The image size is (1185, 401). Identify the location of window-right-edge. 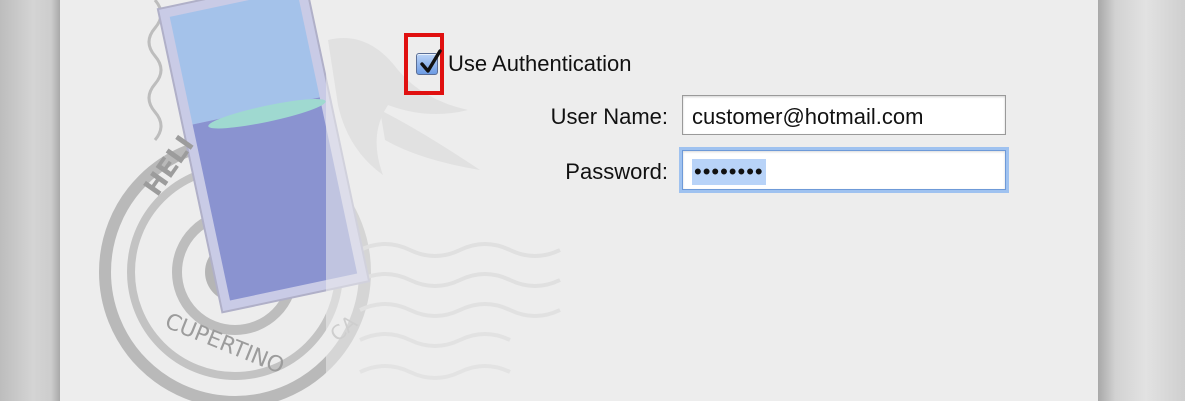
(1141, 200).